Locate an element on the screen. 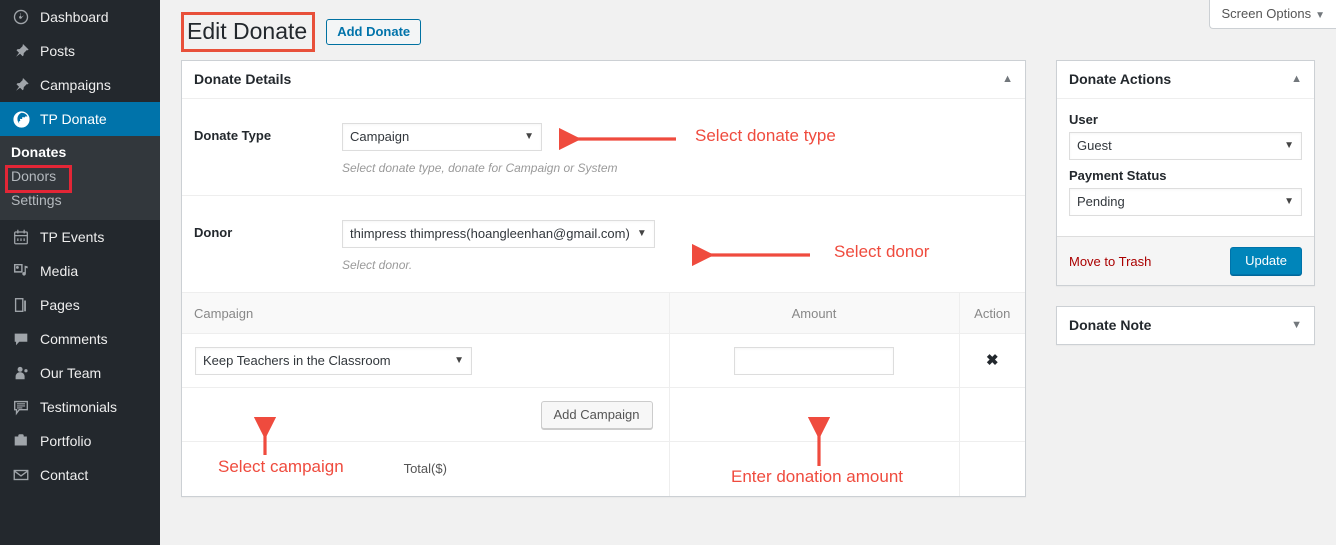 This screenshot has width=1336, height=545. campaign-table-head: Campaign Amount Action is located at coordinates (603, 313).